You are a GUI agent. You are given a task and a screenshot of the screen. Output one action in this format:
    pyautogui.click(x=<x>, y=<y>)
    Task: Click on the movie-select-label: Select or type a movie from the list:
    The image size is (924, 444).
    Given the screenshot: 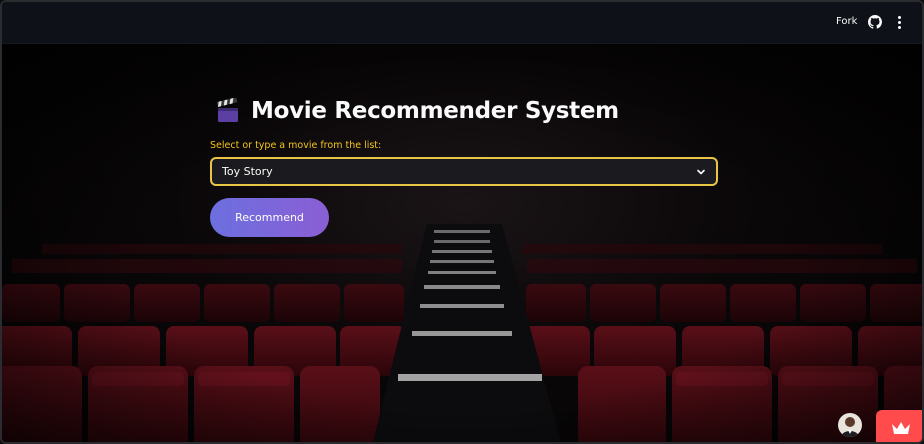 What is the action you would take?
    pyautogui.click(x=296, y=145)
    